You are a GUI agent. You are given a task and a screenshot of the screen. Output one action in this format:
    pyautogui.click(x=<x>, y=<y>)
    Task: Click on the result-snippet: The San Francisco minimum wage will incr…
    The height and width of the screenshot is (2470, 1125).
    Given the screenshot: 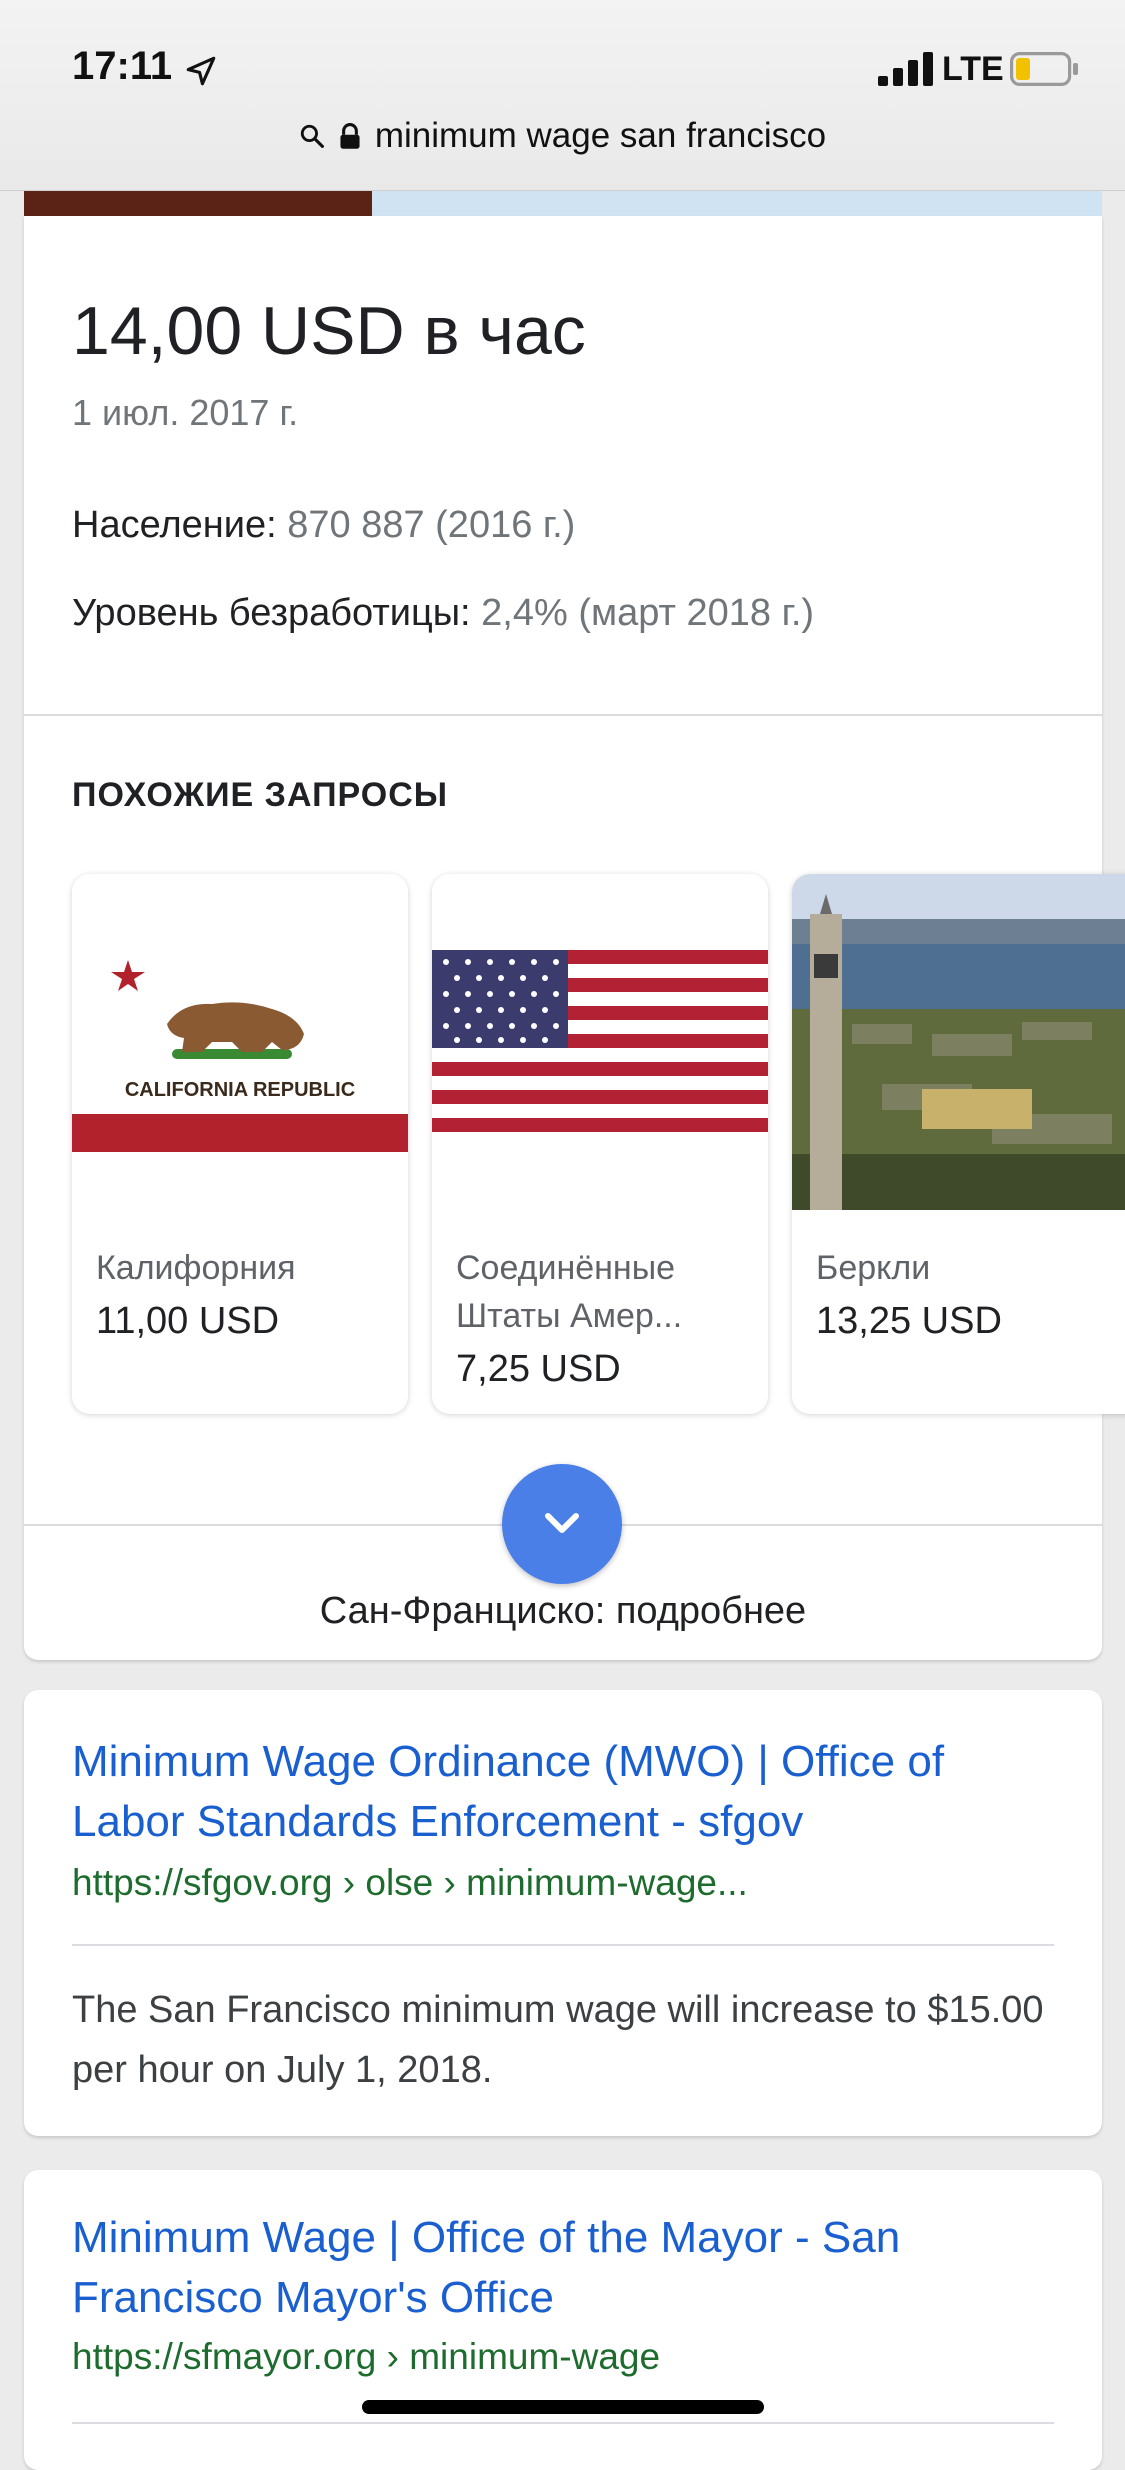 What is the action you would take?
    pyautogui.click(x=558, y=2040)
    